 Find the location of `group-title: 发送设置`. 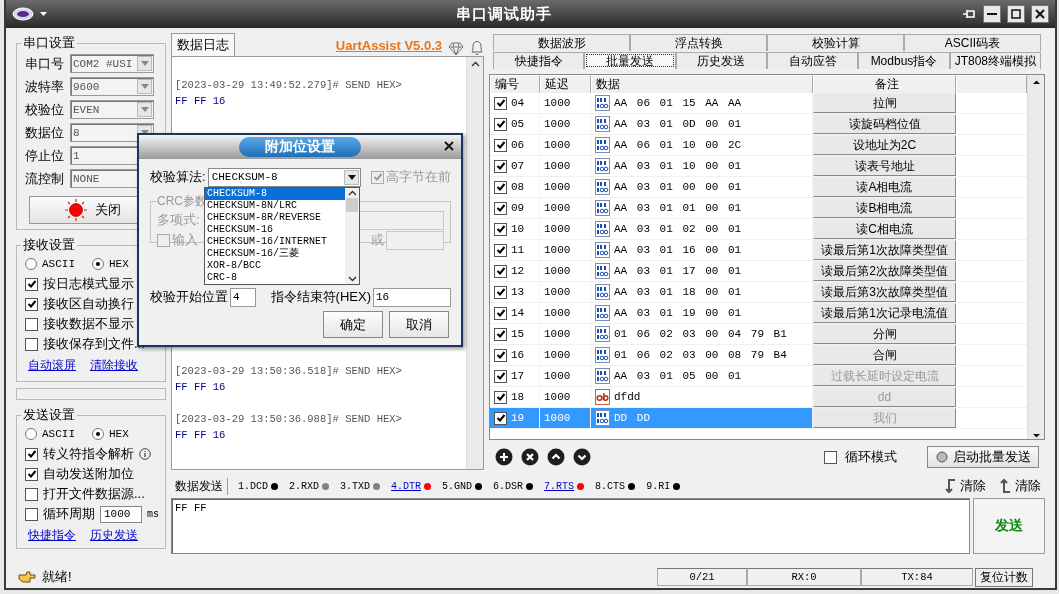

group-title: 发送设置 is located at coordinates (49, 415).